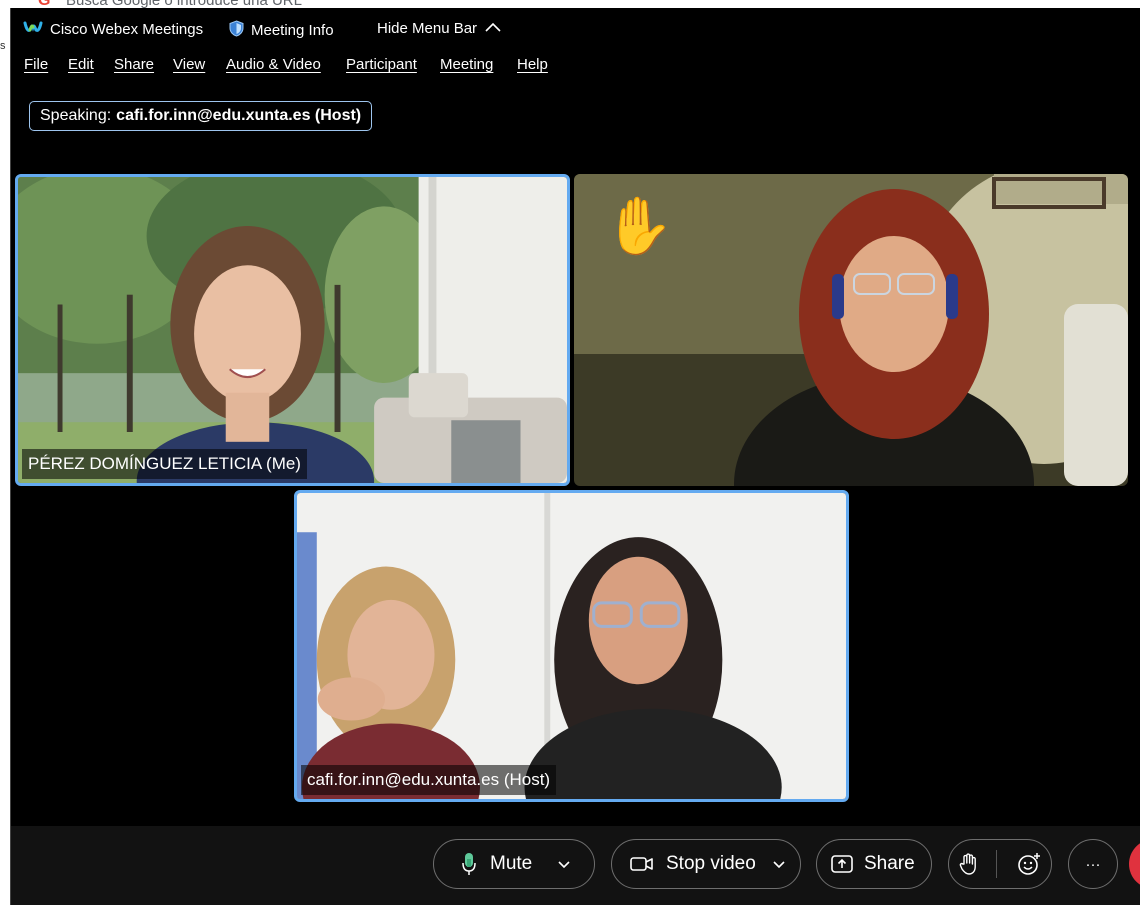  I want to click on shield-icon, so click(236, 30).